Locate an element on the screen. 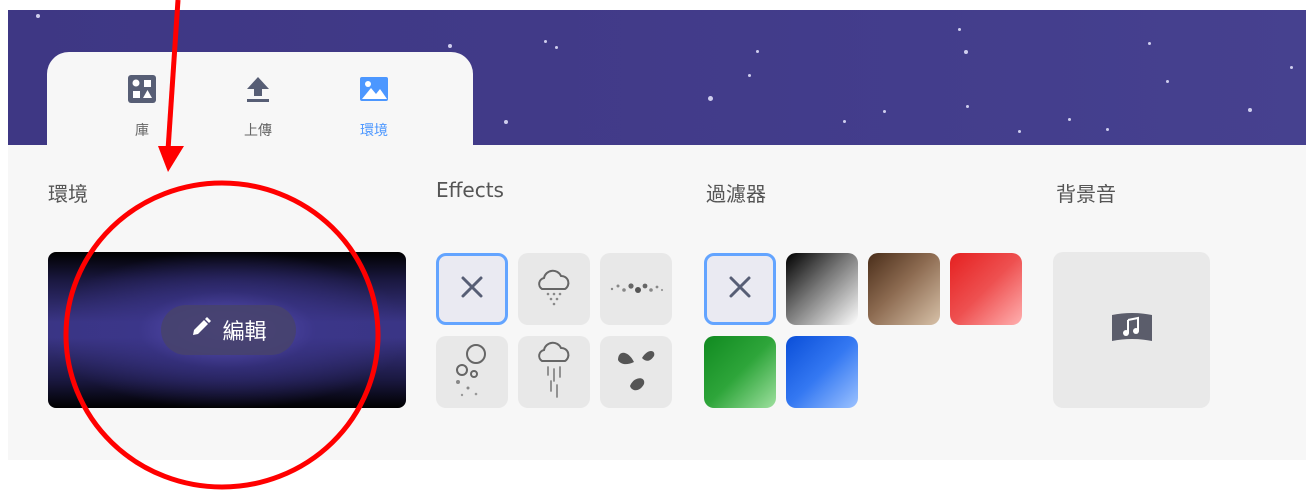 The width and height of the screenshot is (1306, 494). tab-upload: 上傳 is located at coordinates (258, 98).